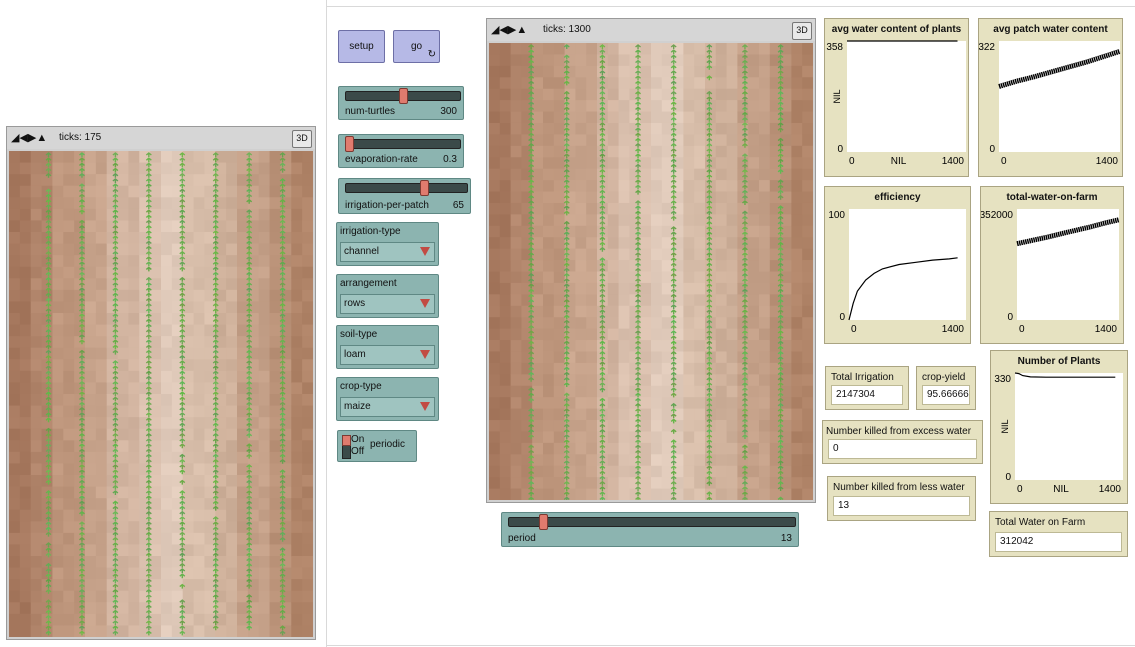  I want to click on monitor-value: 312042, so click(1017, 541).